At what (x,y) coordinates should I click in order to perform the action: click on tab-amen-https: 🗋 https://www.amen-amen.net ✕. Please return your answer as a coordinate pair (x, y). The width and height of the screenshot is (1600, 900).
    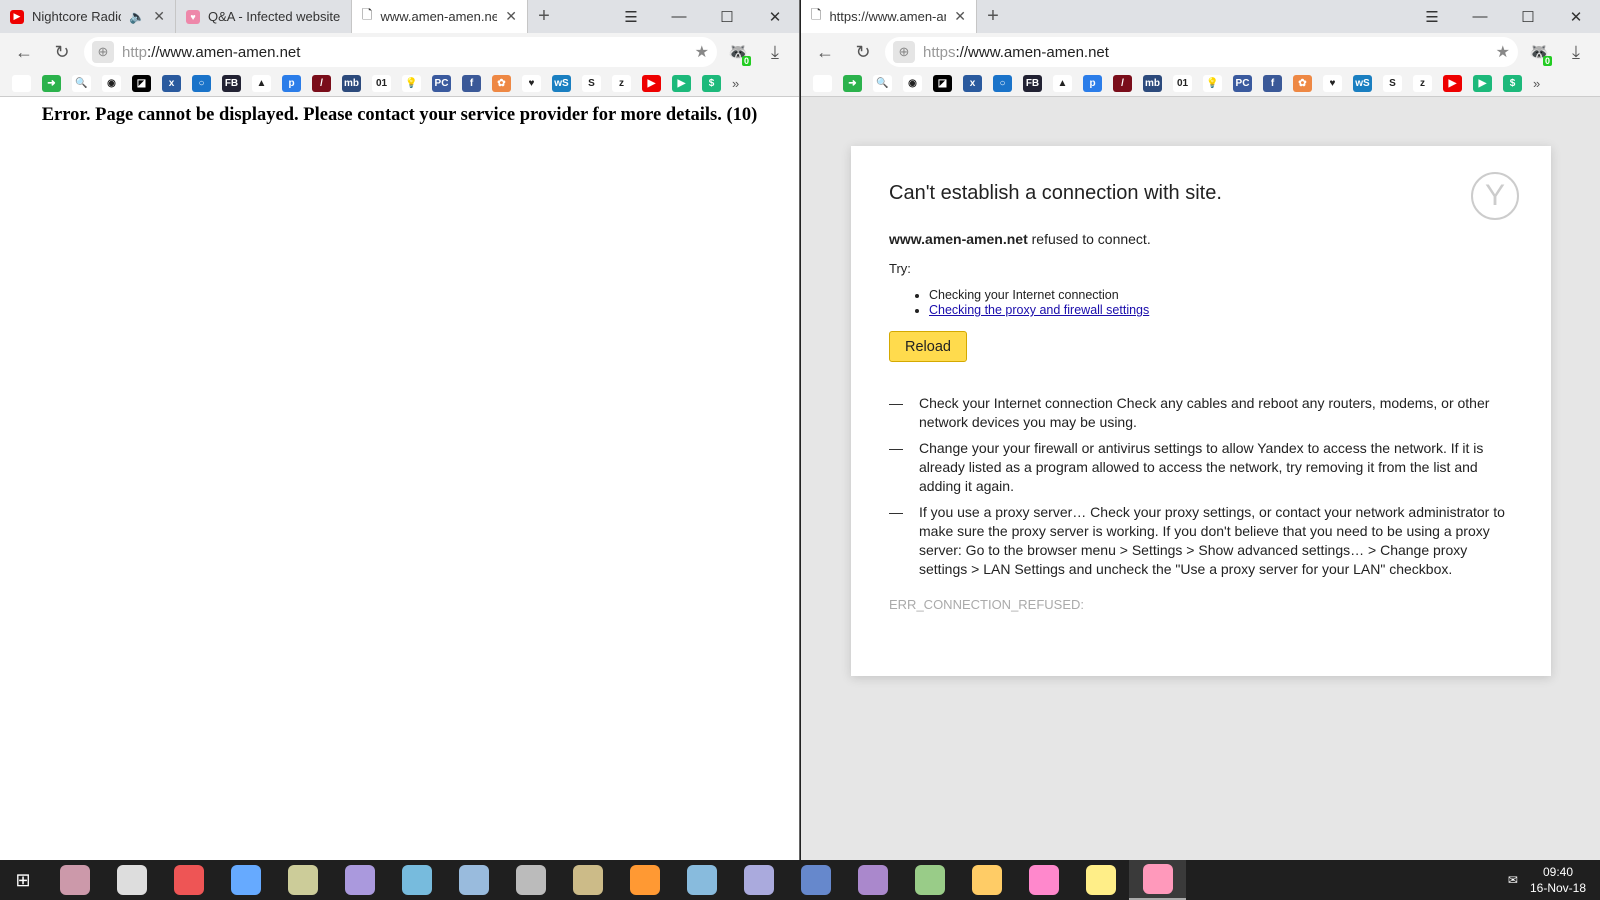
    Looking at the image, I should click on (889, 16).